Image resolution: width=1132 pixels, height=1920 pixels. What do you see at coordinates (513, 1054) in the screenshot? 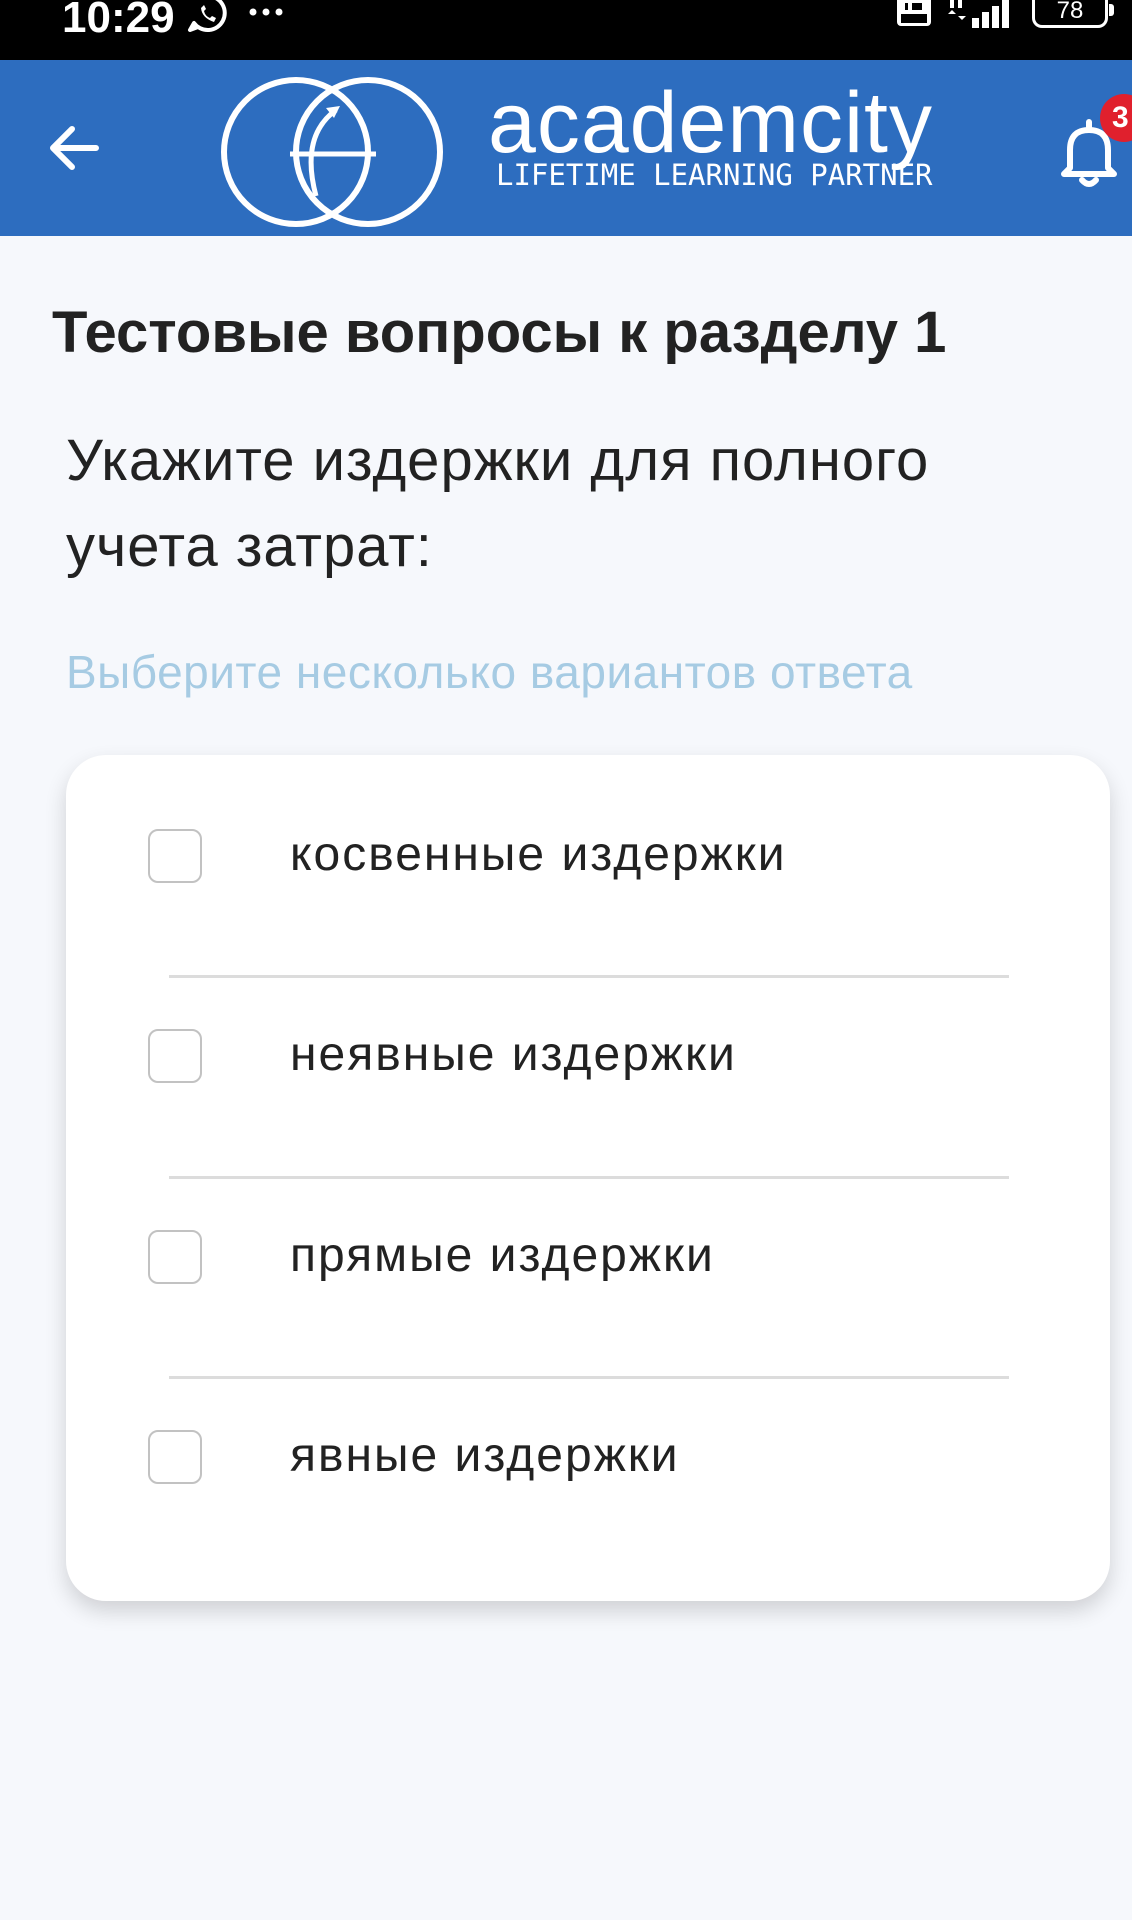
I see `answer-label: неявные издержки` at bounding box center [513, 1054].